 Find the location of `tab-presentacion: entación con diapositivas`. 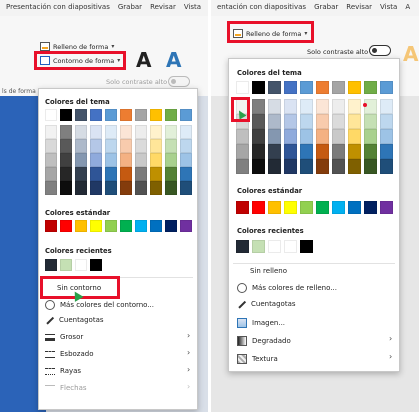

tab-presentacion: entación con diapositivas is located at coordinates (261, 7).